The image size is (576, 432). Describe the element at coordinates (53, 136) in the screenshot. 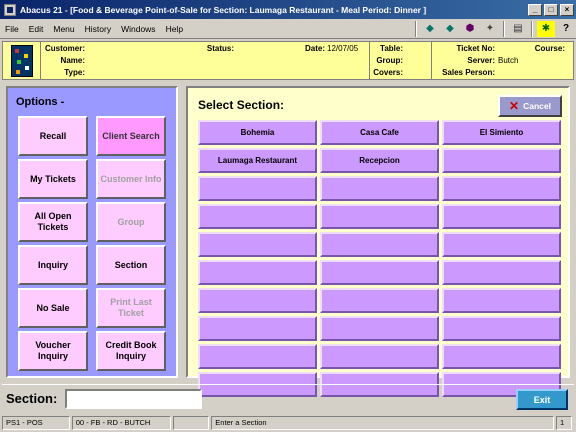

I see `recall-button: Recall` at that location.